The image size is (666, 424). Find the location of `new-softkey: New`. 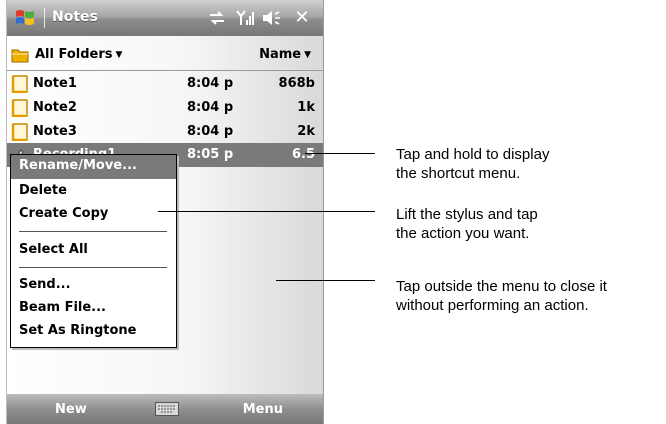

new-softkey: New is located at coordinates (71, 409).